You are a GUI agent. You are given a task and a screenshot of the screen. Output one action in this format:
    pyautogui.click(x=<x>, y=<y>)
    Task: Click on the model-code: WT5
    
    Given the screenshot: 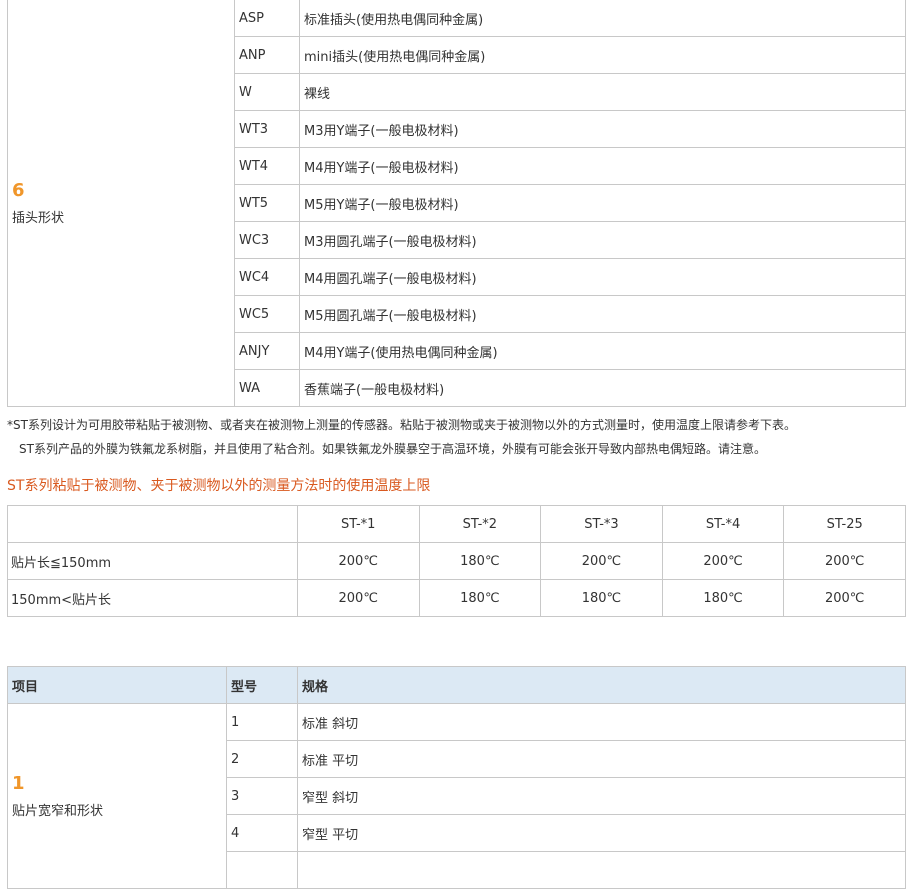 What is the action you would take?
    pyautogui.click(x=267, y=203)
    